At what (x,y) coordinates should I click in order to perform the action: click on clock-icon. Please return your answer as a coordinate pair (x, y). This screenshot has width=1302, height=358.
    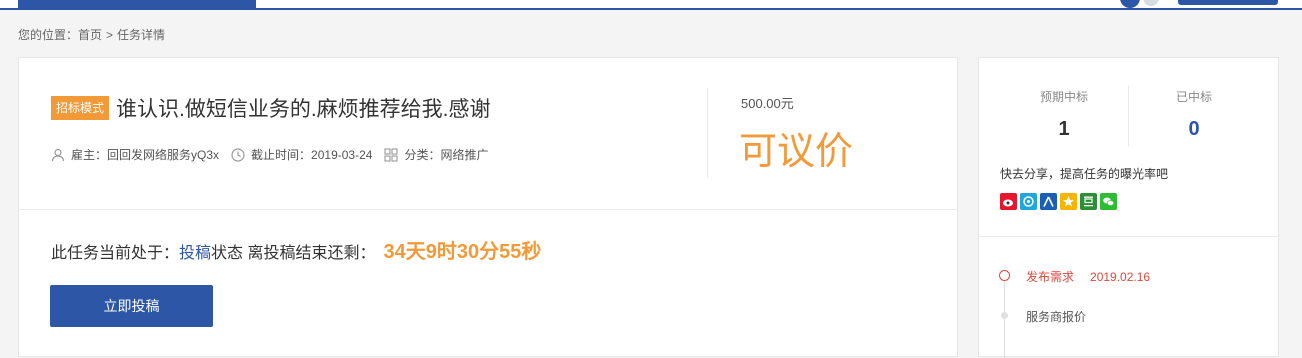
    Looking at the image, I should click on (238, 154).